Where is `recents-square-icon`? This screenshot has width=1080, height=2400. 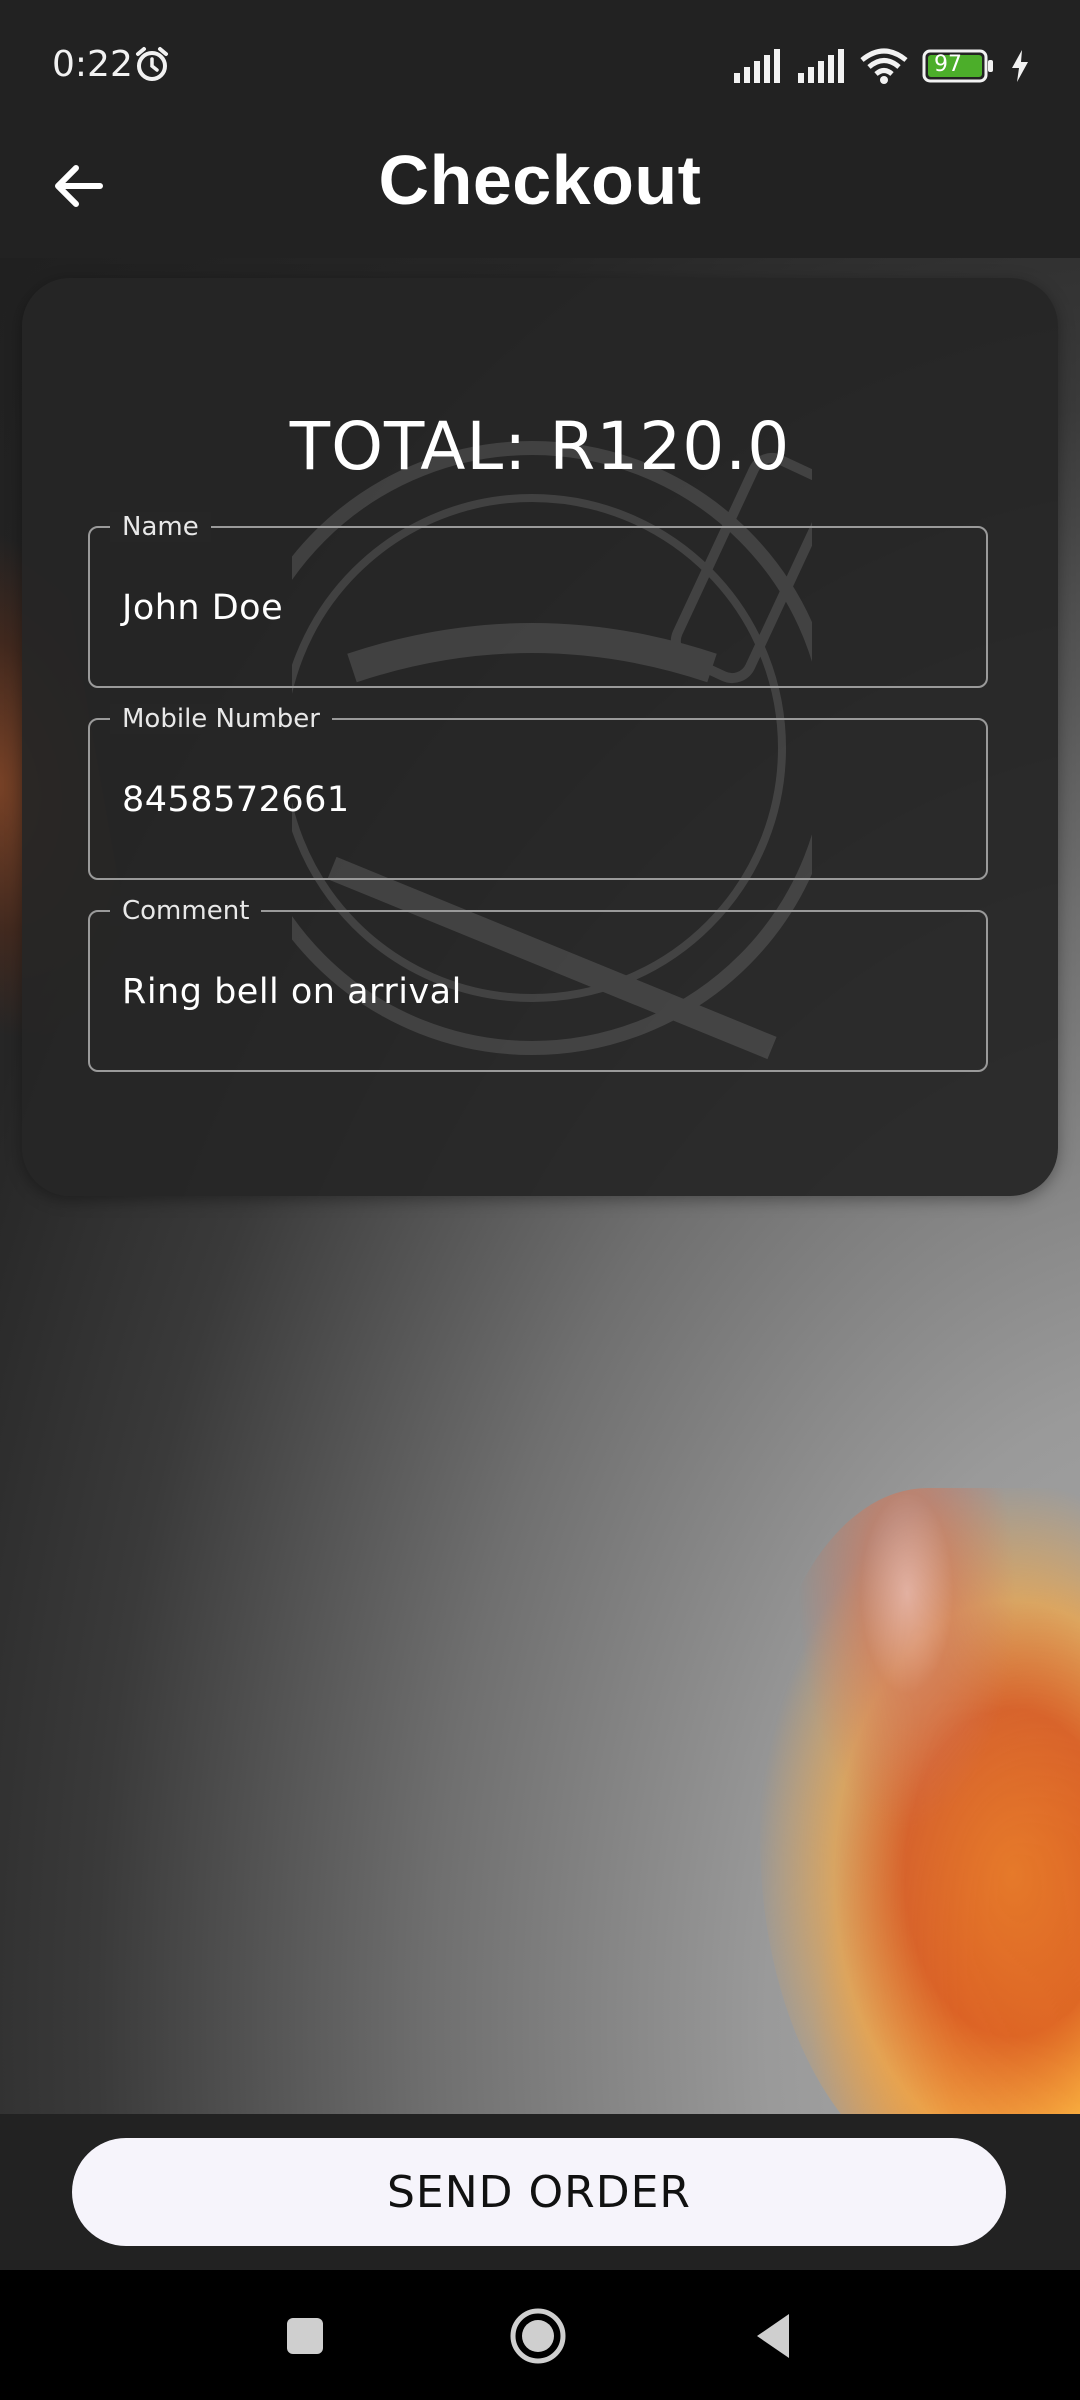 recents-square-icon is located at coordinates (305, 2336).